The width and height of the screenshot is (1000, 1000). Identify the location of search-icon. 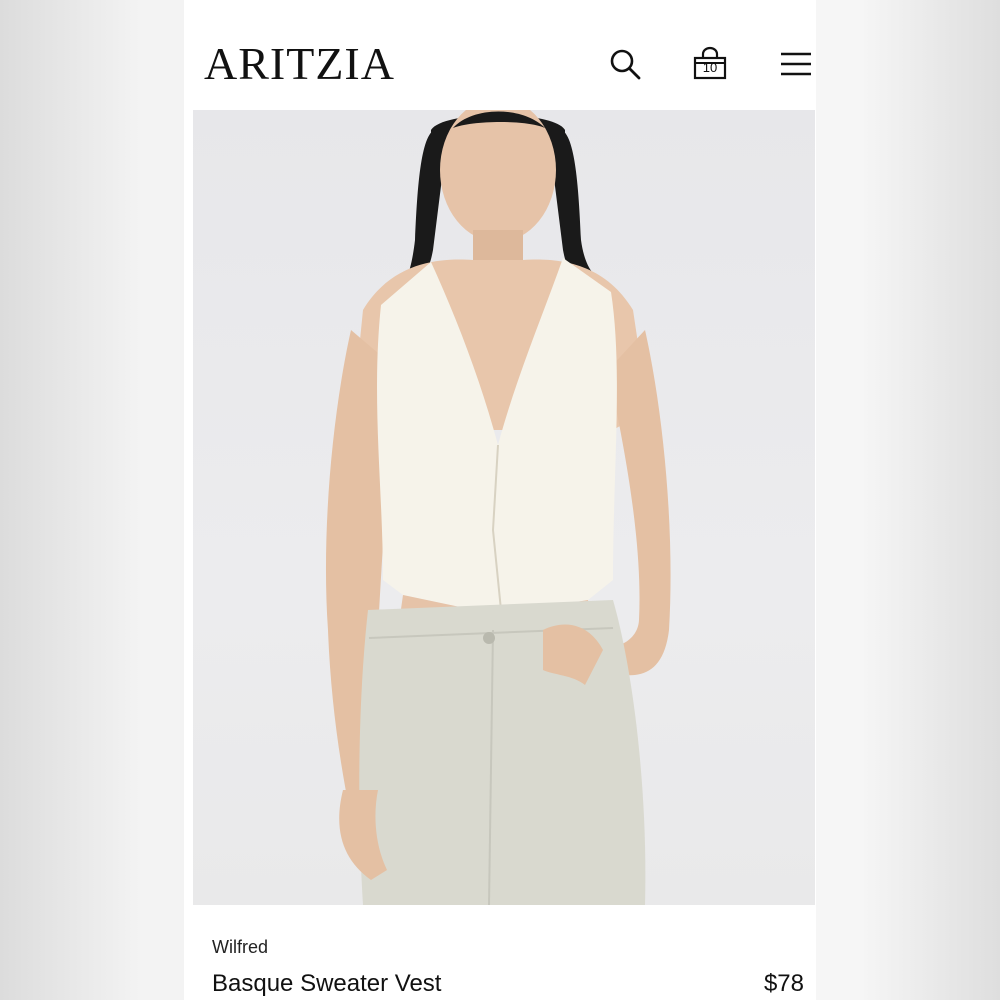
(625, 64).